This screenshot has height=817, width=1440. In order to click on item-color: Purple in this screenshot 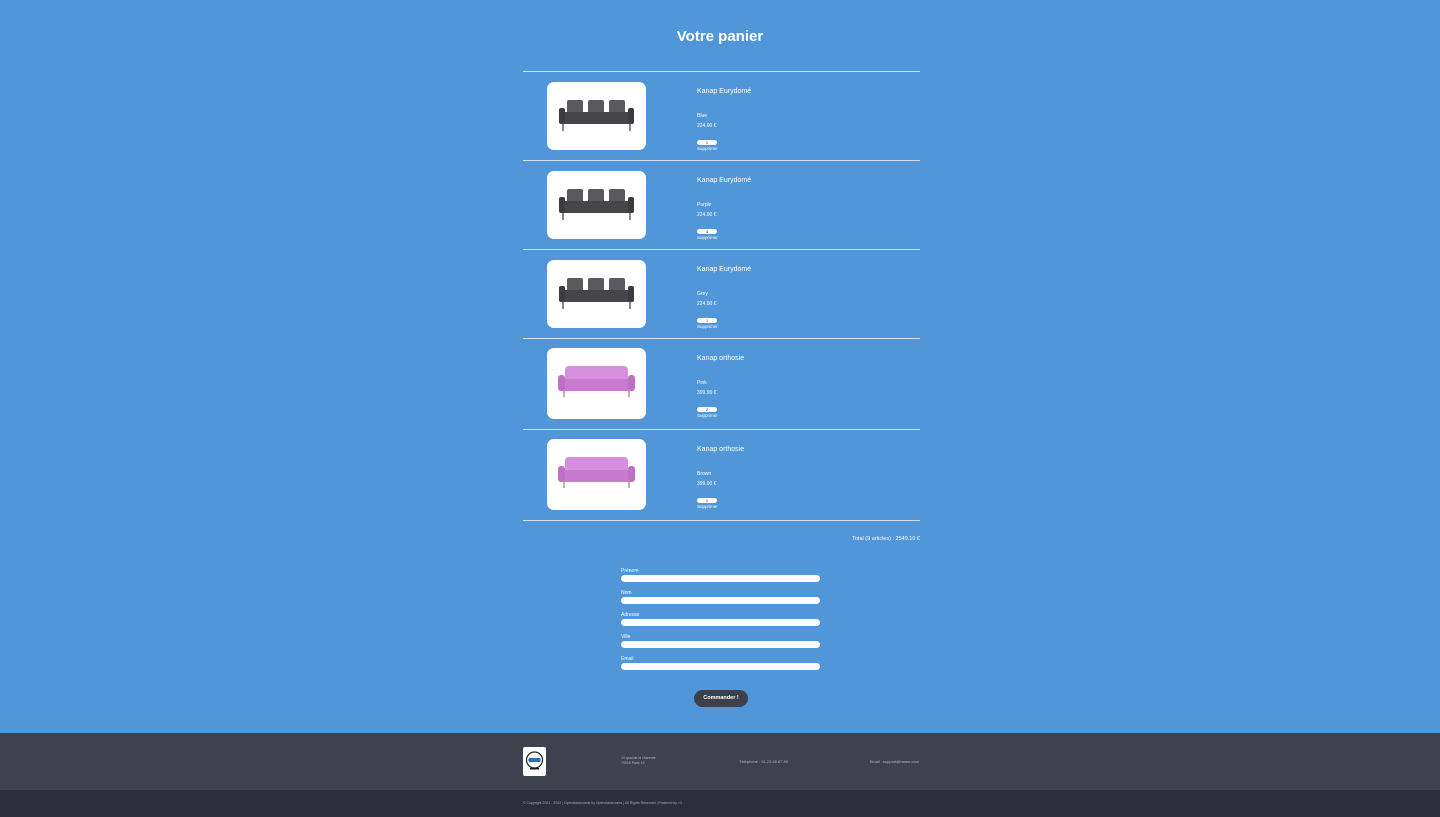, I will do `click(704, 205)`.